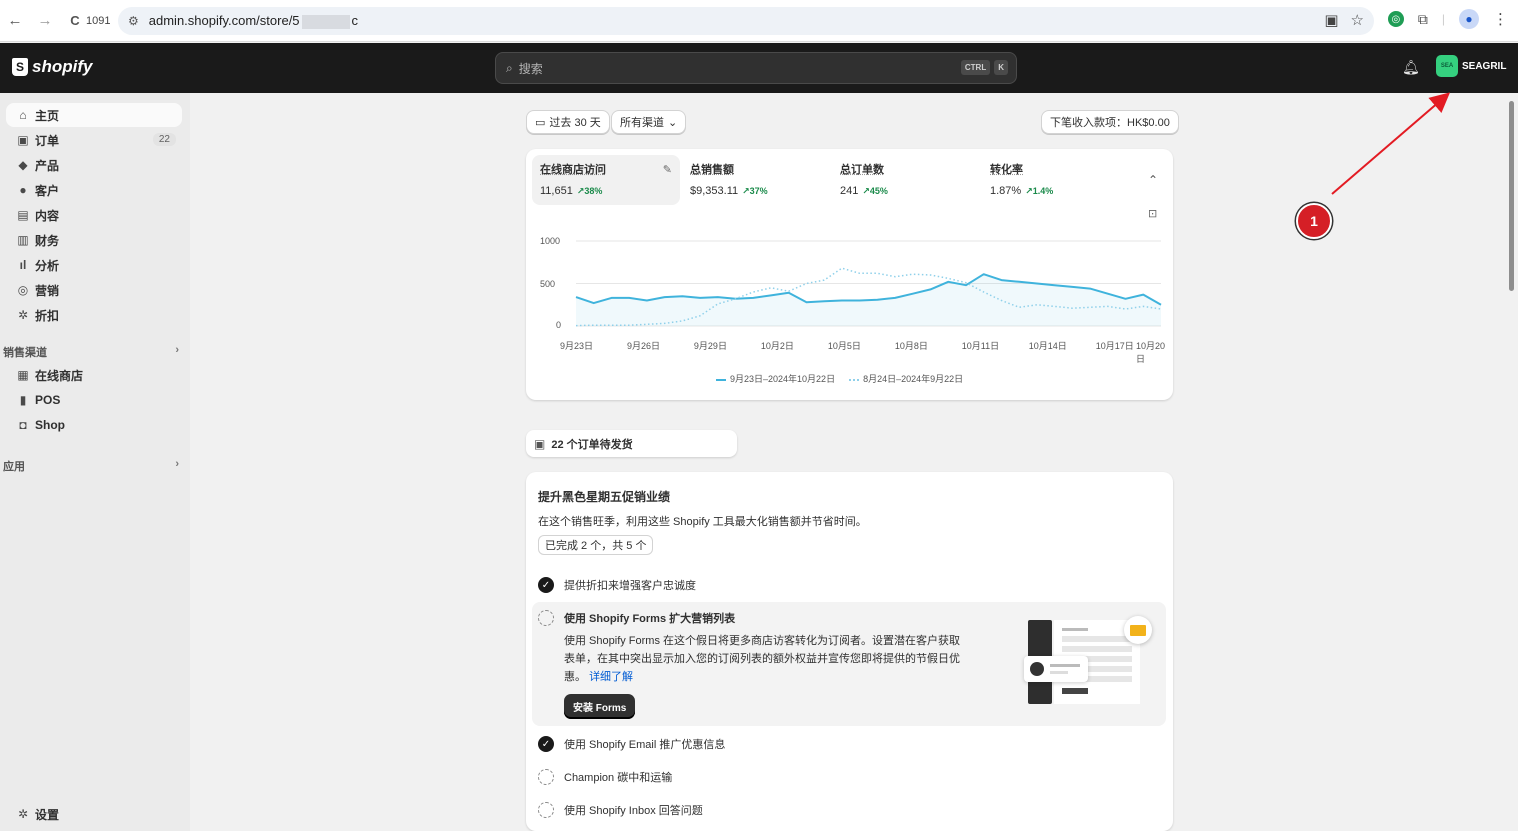 The width and height of the screenshot is (1518, 831). I want to click on target-icon: ◎, so click(23, 290).